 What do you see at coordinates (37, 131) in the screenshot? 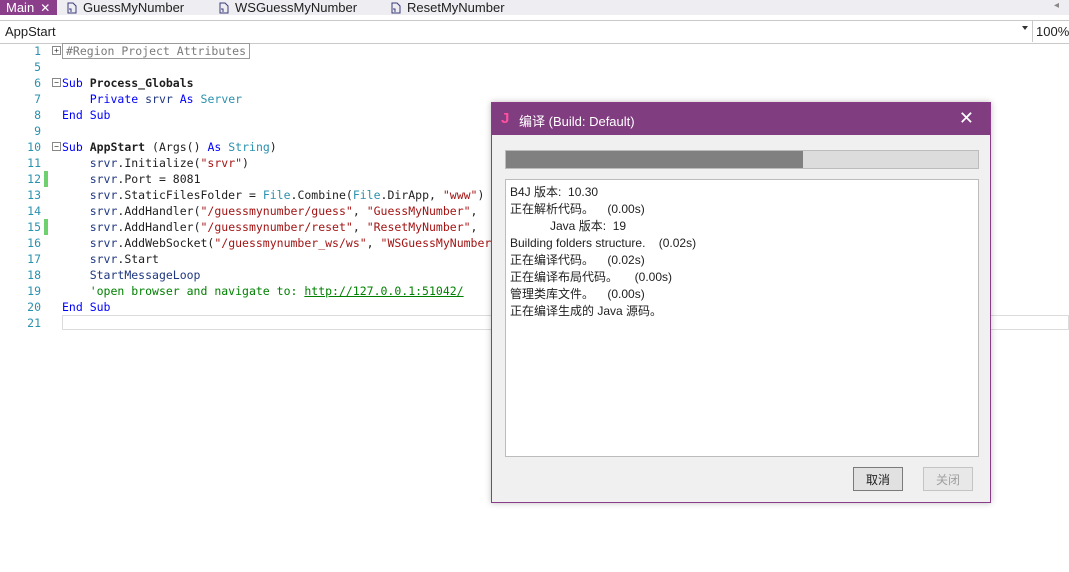
I see `line-number: 9` at bounding box center [37, 131].